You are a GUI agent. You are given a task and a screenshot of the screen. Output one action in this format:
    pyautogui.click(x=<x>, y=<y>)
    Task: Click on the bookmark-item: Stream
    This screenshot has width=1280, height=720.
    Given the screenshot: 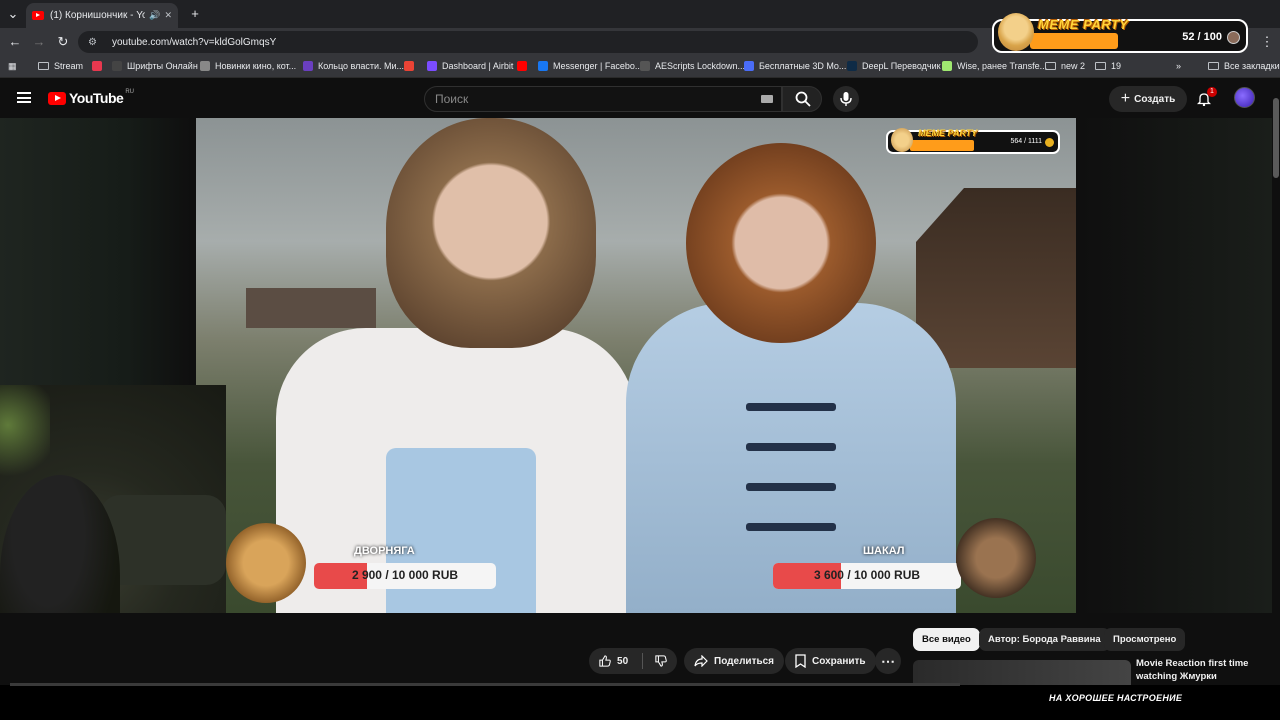 What is the action you would take?
    pyautogui.click(x=60, y=66)
    